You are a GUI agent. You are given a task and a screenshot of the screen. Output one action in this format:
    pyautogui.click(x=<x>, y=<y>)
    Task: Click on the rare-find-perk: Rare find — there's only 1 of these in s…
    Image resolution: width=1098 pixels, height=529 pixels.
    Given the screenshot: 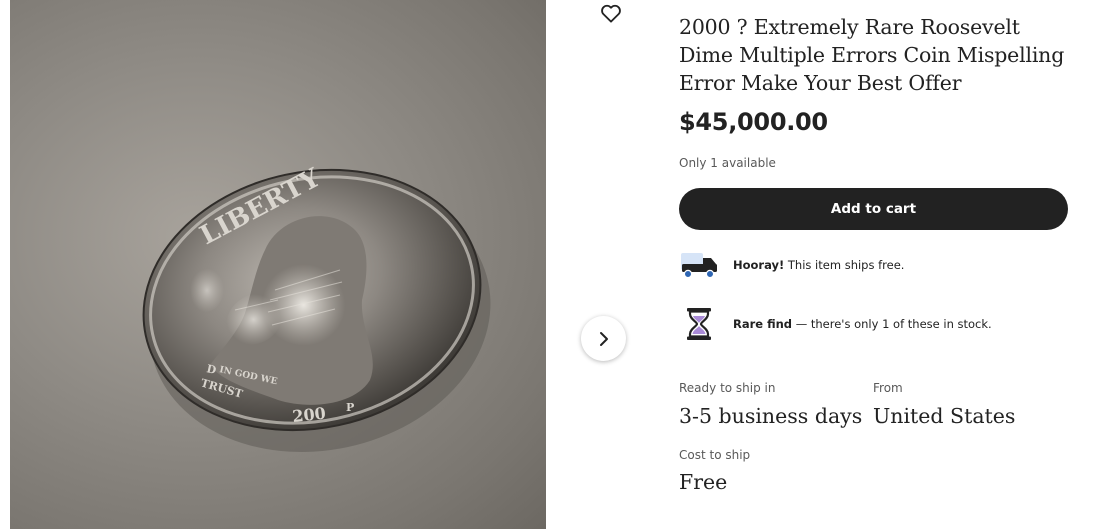 What is the action you would take?
    pyautogui.click(x=835, y=324)
    